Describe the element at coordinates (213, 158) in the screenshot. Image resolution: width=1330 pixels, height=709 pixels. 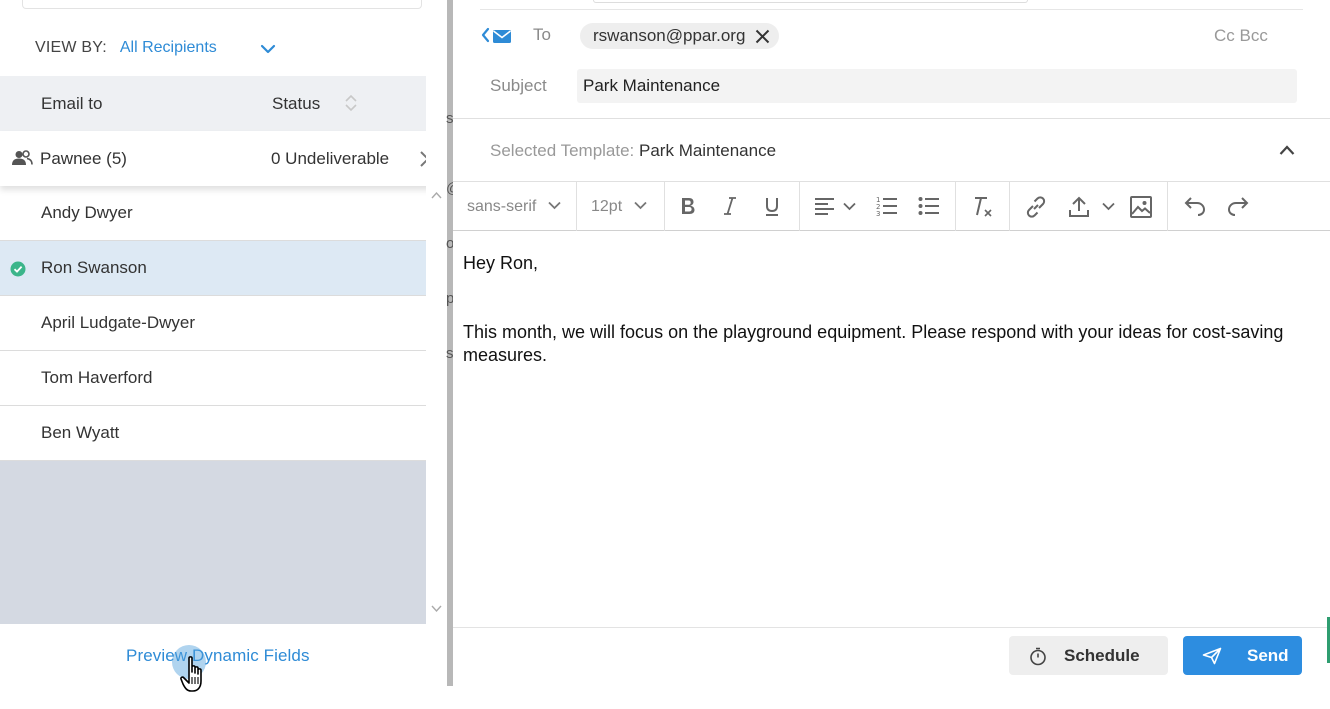
I see `group-row: Pawnee (5) 0 Undeliverable` at that location.